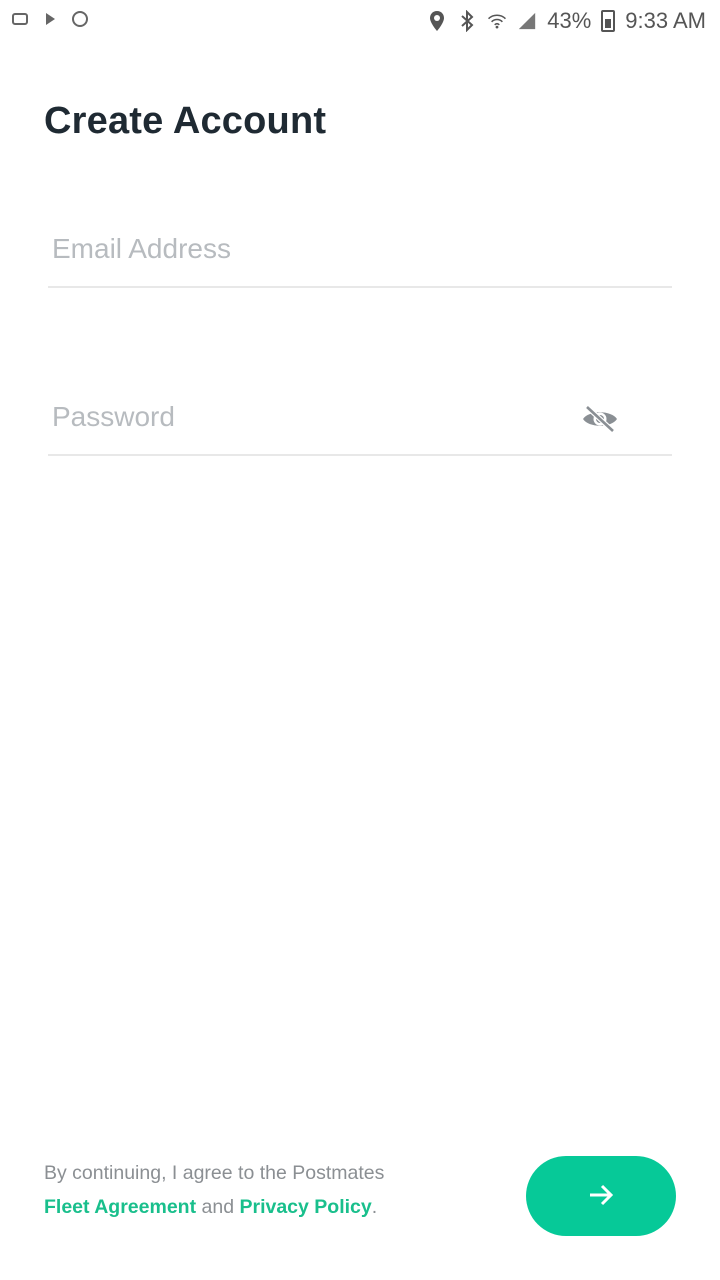 The image size is (720, 1280). I want to click on status-left, so click(50, 19).